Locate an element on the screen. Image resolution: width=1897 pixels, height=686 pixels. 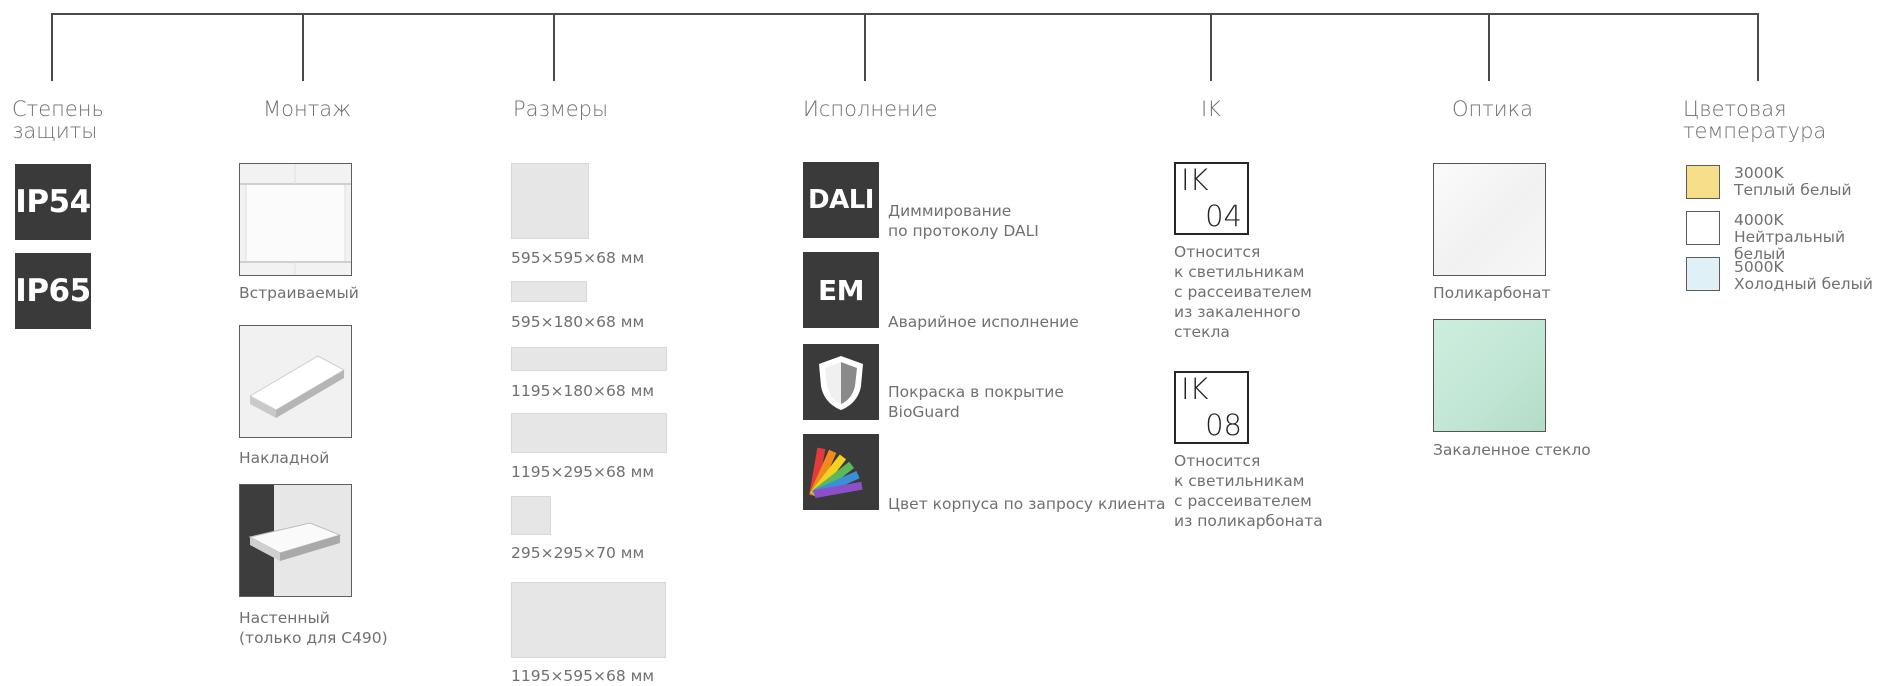
size-1195x180-label: 1195×180×68 мм is located at coordinates (583, 391).